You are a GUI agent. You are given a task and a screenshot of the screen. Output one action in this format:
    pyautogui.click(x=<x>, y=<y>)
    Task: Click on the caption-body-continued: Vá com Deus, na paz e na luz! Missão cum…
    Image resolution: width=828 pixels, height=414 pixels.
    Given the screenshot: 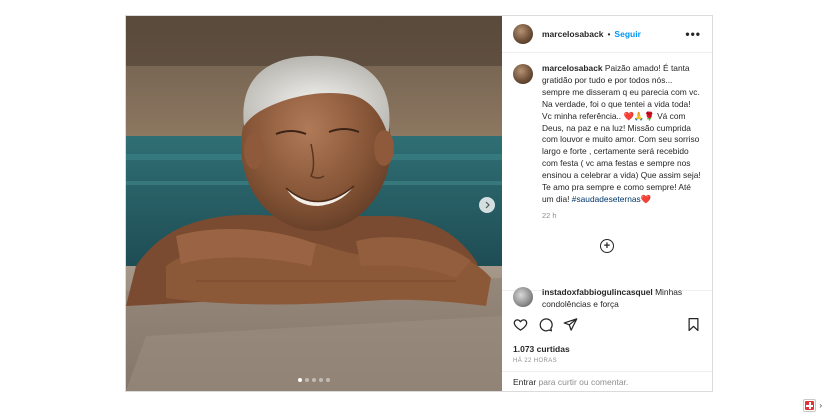 What is the action you would take?
    pyautogui.click(x=621, y=157)
    